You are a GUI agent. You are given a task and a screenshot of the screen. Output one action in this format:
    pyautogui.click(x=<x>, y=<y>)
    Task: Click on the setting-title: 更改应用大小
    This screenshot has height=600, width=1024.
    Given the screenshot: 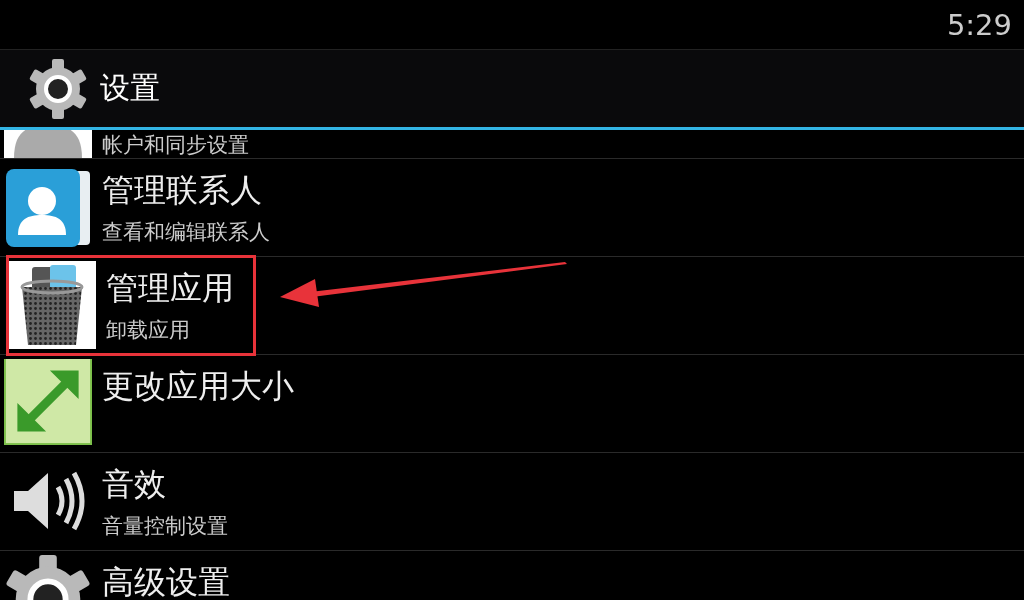 What is the action you would take?
    pyautogui.click(x=198, y=387)
    